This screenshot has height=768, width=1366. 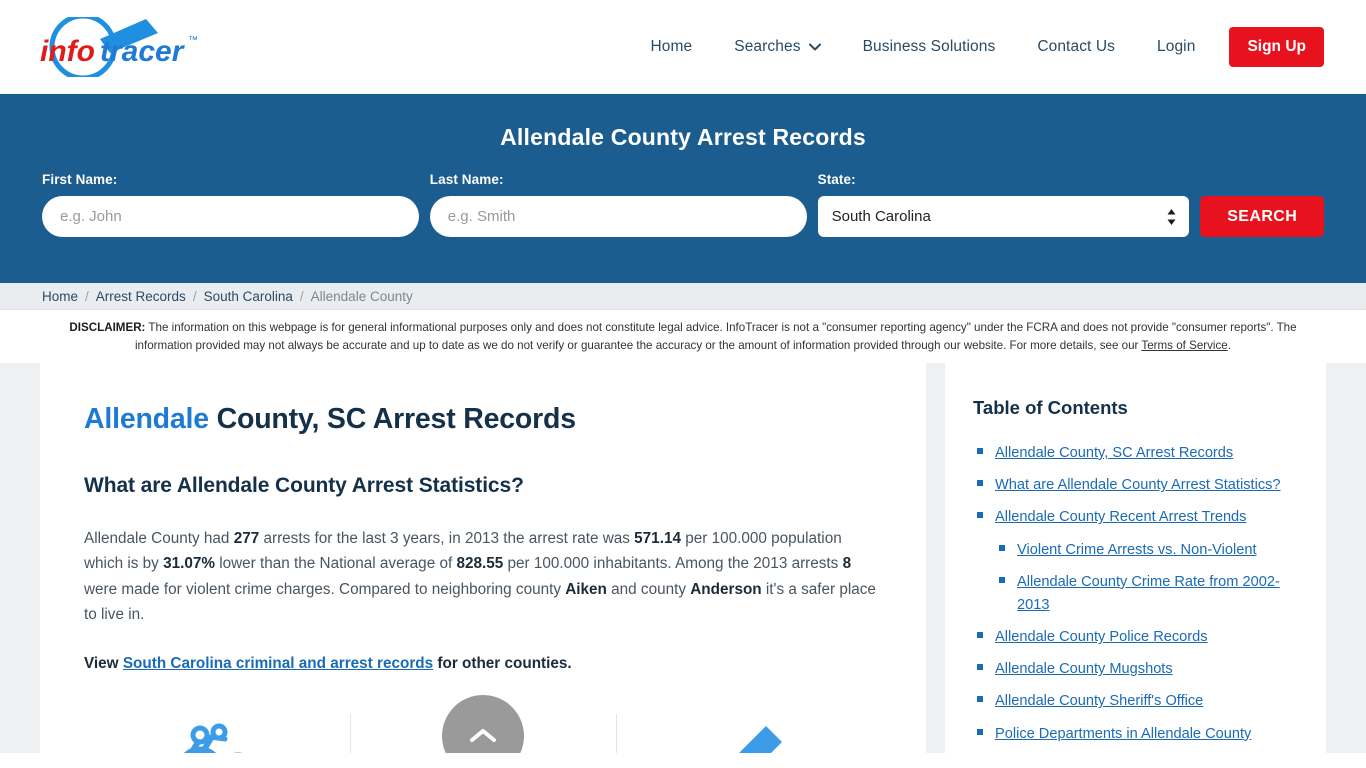 I want to click on state-label: State:, so click(x=836, y=179).